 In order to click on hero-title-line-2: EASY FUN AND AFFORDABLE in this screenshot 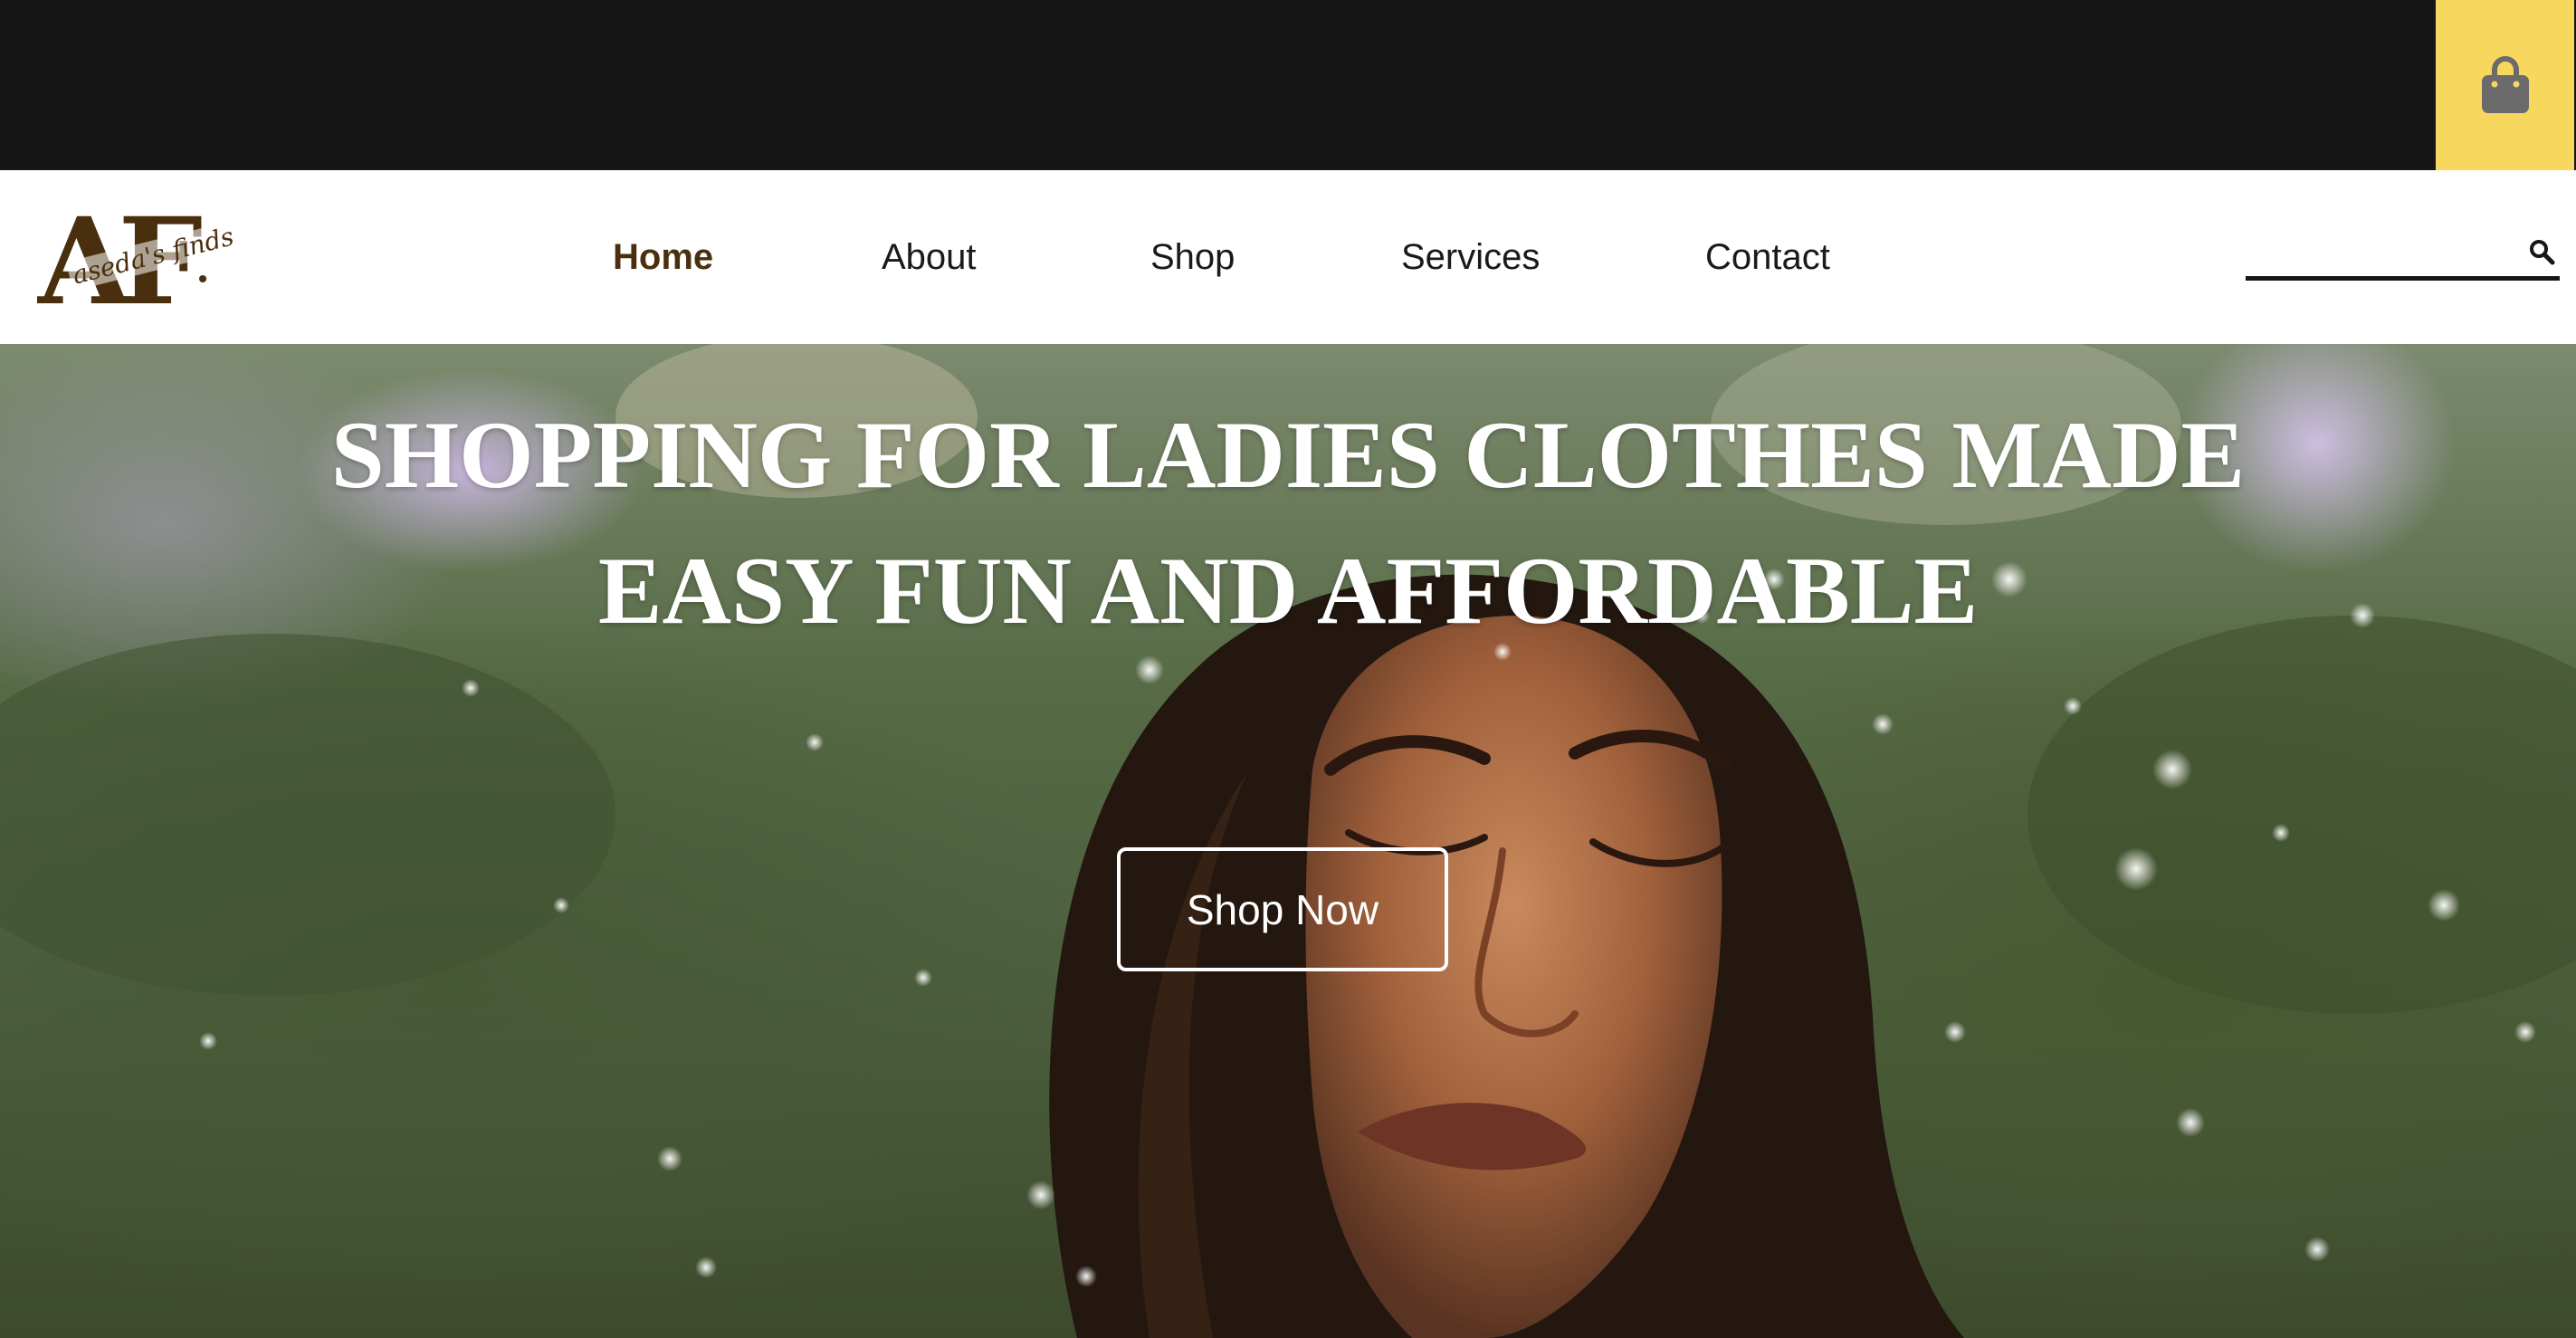, I will do `click(1288, 591)`.